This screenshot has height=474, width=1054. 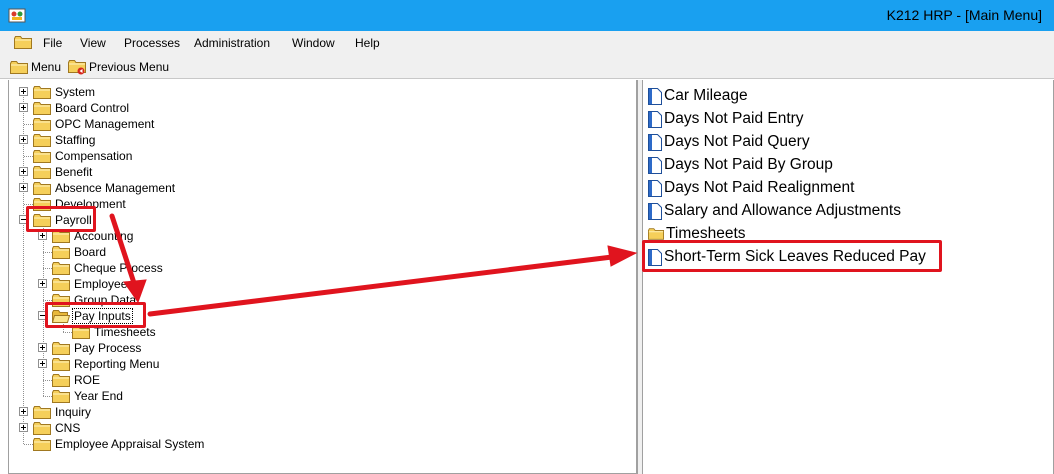 I want to click on tree-item-employee-appraisal-system: Employee Appraisal System, so click(x=112, y=444).